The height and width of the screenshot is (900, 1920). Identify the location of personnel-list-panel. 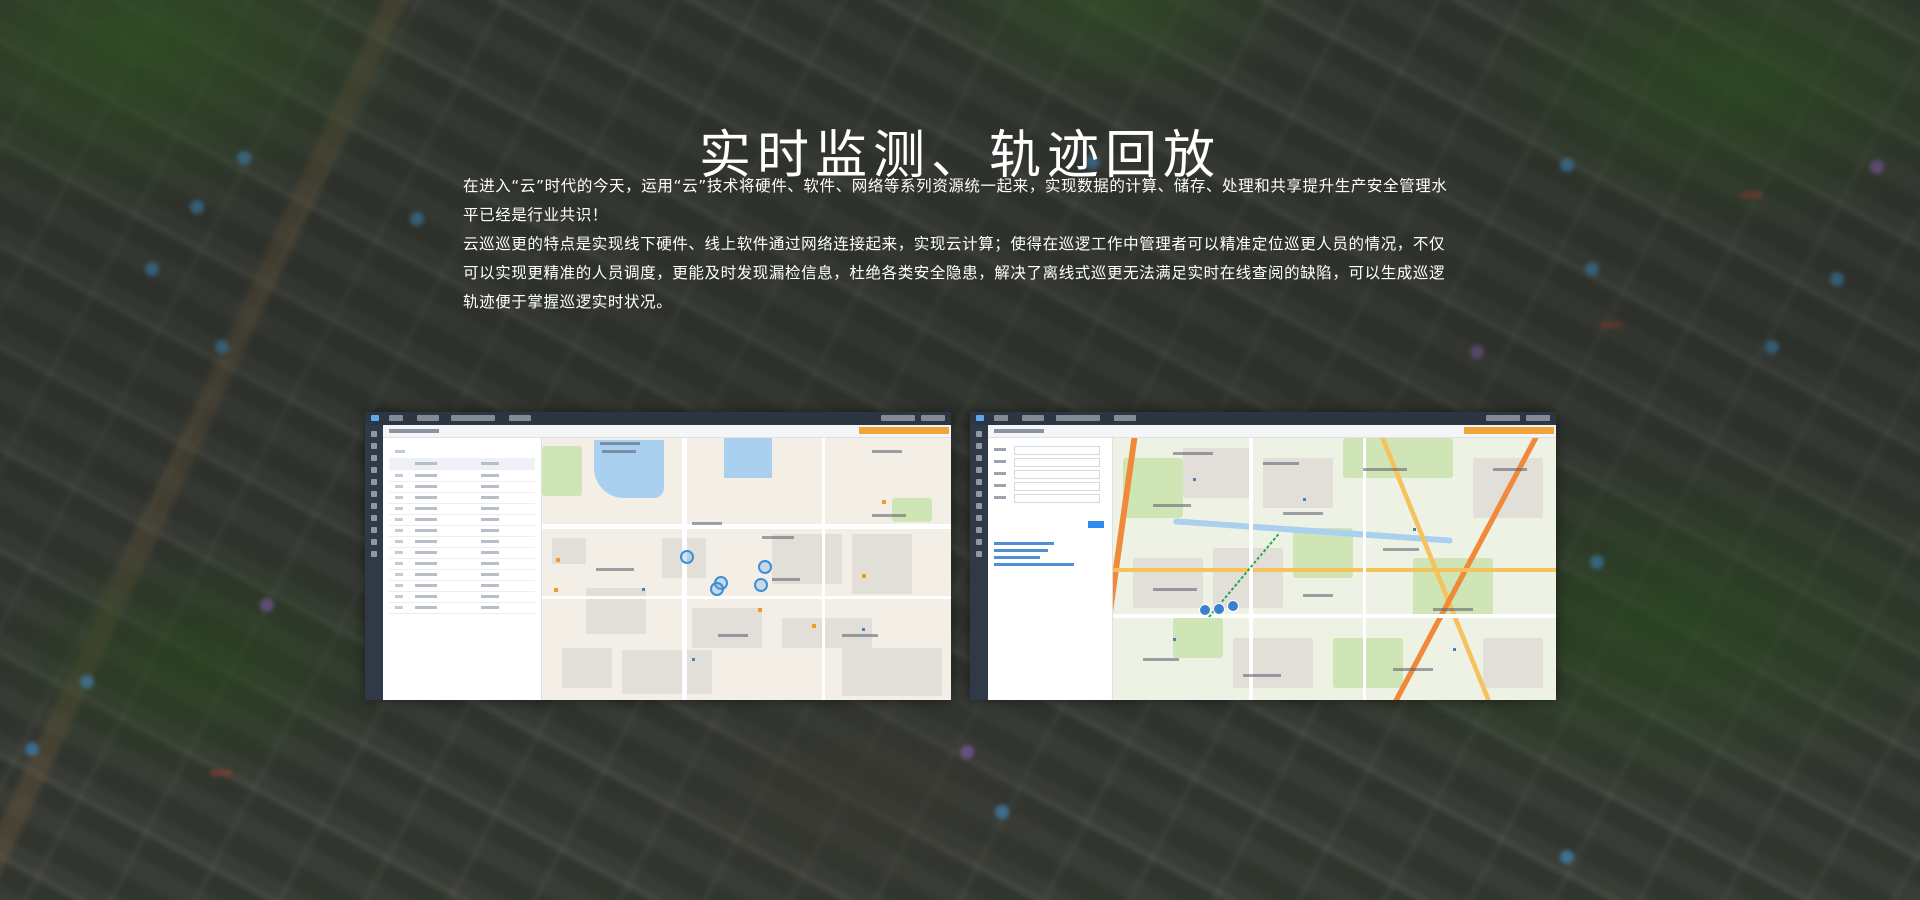
(462, 569).